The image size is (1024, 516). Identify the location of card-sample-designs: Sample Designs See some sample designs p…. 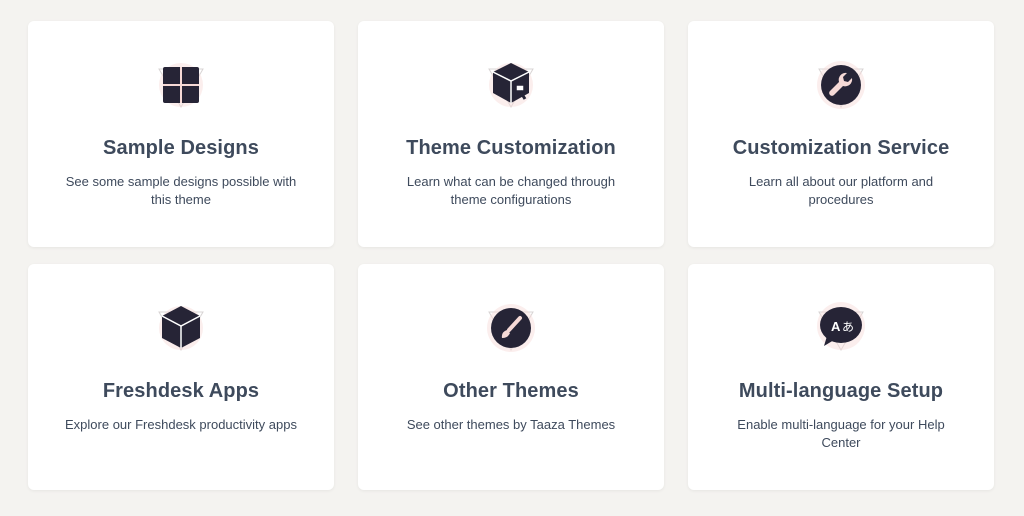
(181, 134).